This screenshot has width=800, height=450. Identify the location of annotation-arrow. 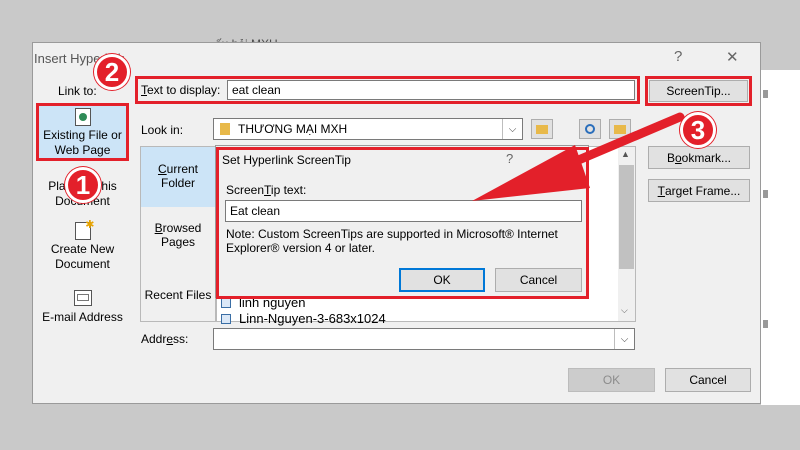
(578, 156).